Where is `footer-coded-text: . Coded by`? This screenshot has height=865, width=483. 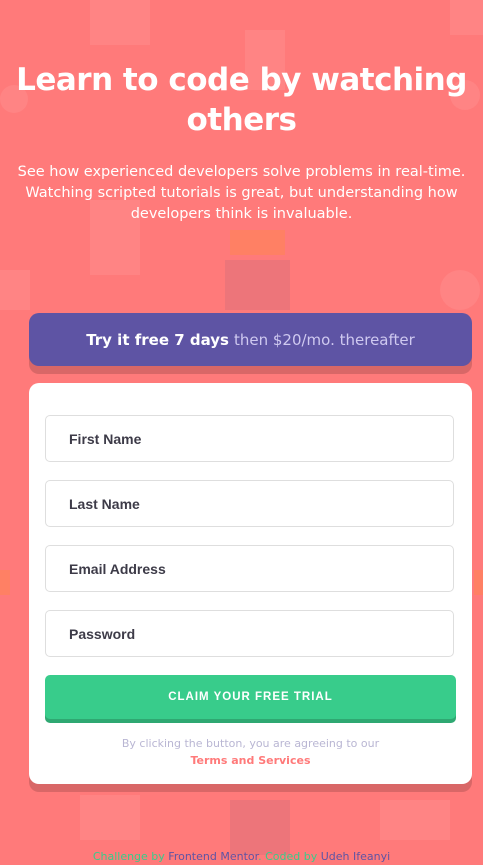 footer-coded-text: . Coded by is located at coordinates (288, 856).